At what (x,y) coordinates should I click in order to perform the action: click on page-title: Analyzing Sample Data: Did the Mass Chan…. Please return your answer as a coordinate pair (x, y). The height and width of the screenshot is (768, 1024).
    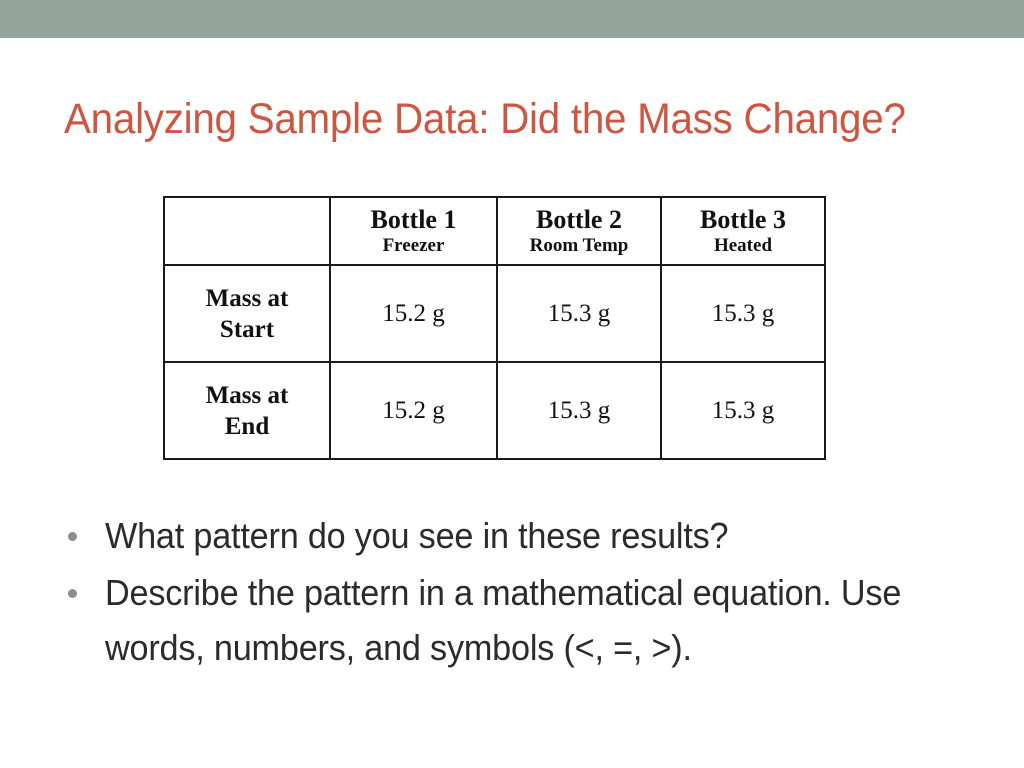
    Looking at the image, I should click on (485, 119).